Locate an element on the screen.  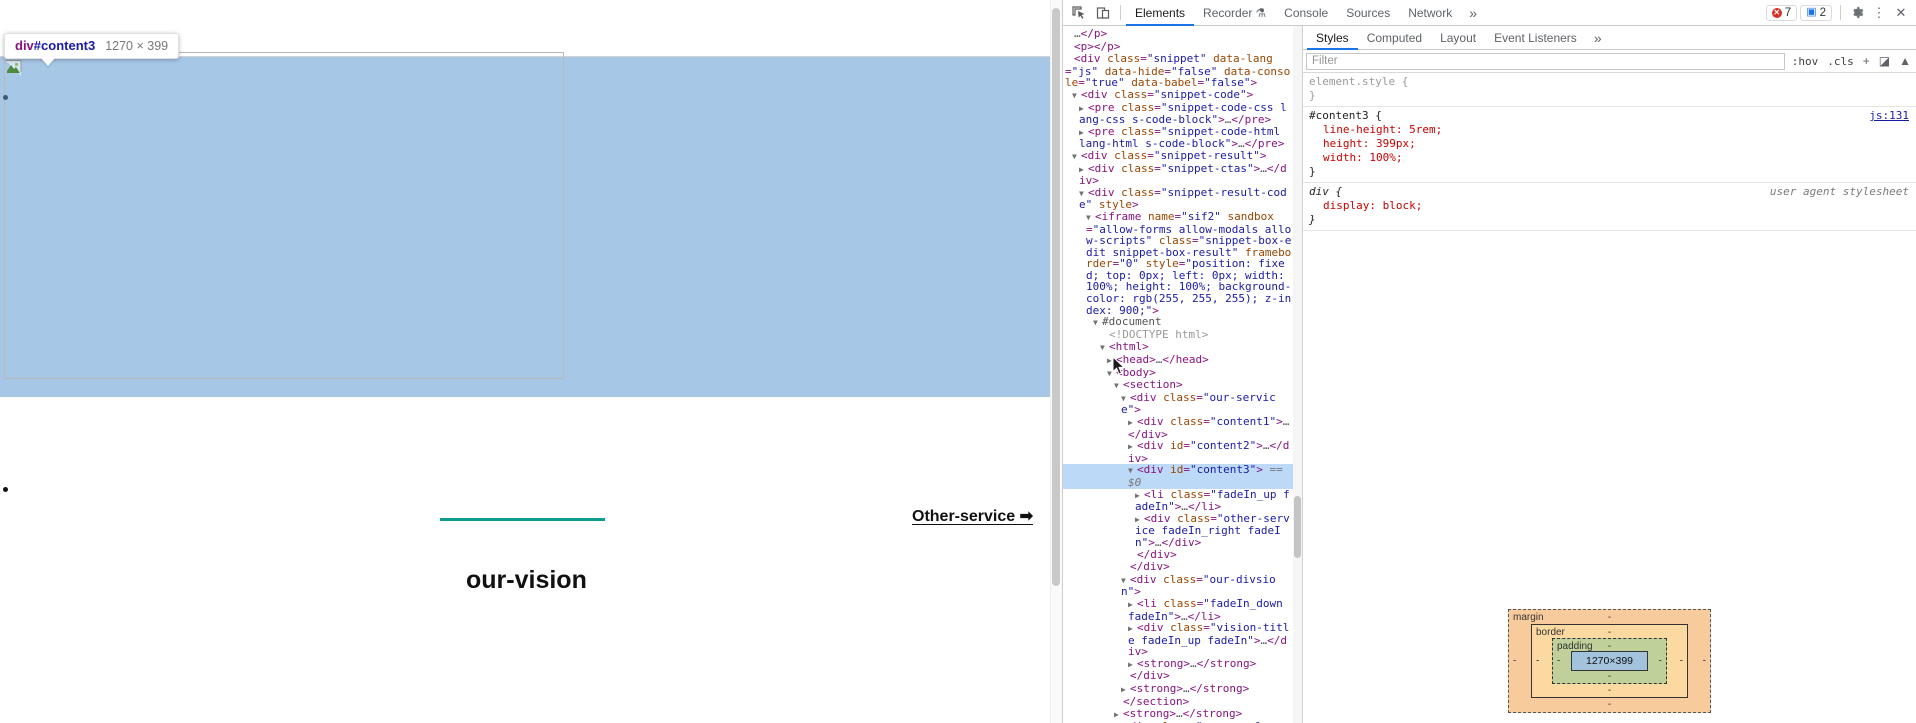
dom-node: <!DOCTYPE html> is located at coordinates (1182, 335).